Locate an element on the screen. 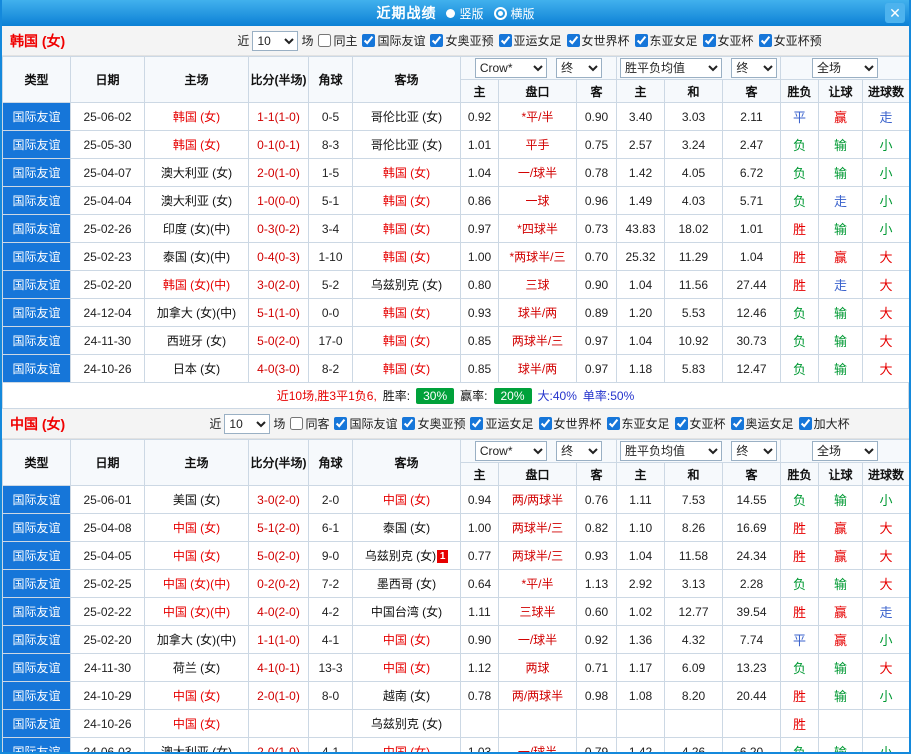  league-filter: 加大杯 is located at coordinates (822, 423).